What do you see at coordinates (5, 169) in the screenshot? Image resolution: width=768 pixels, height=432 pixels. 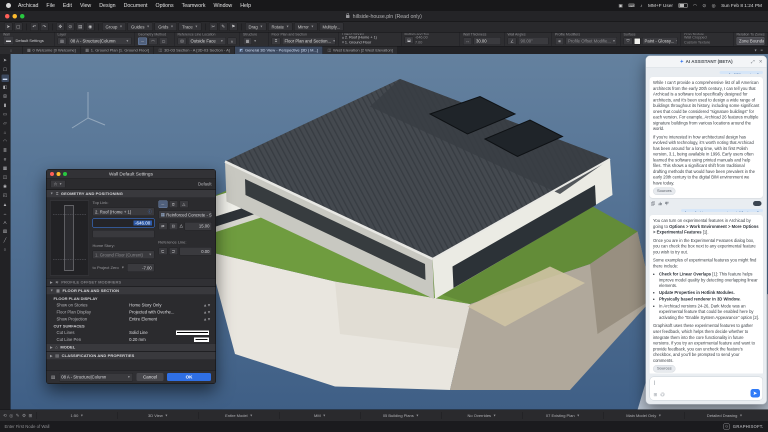 I see `curtain-wall-tool: ▦` at bounding box center [5, 169].